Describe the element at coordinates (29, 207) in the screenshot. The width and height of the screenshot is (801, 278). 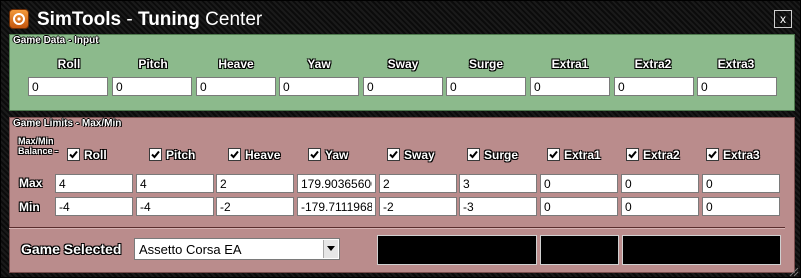
I see `min-row-label: Min` at that location.